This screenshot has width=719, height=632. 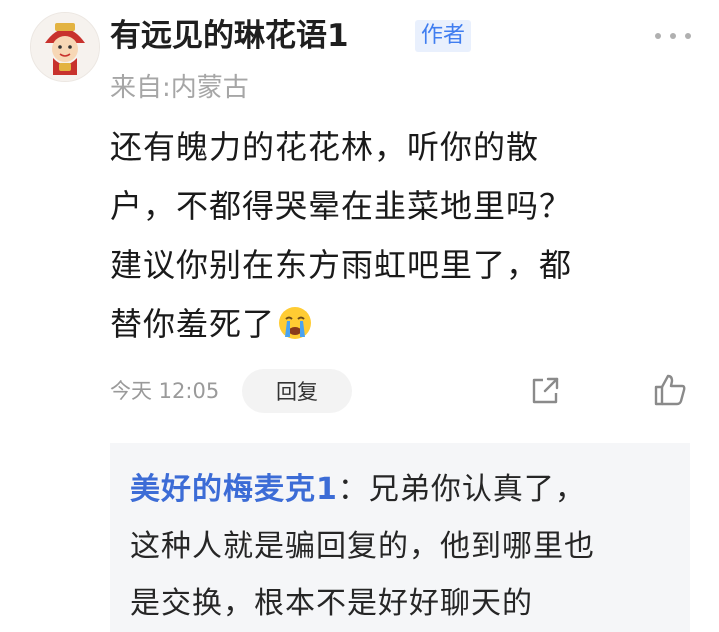 I want to click on reply-button-label: 回复, so click(x=297, y=392).